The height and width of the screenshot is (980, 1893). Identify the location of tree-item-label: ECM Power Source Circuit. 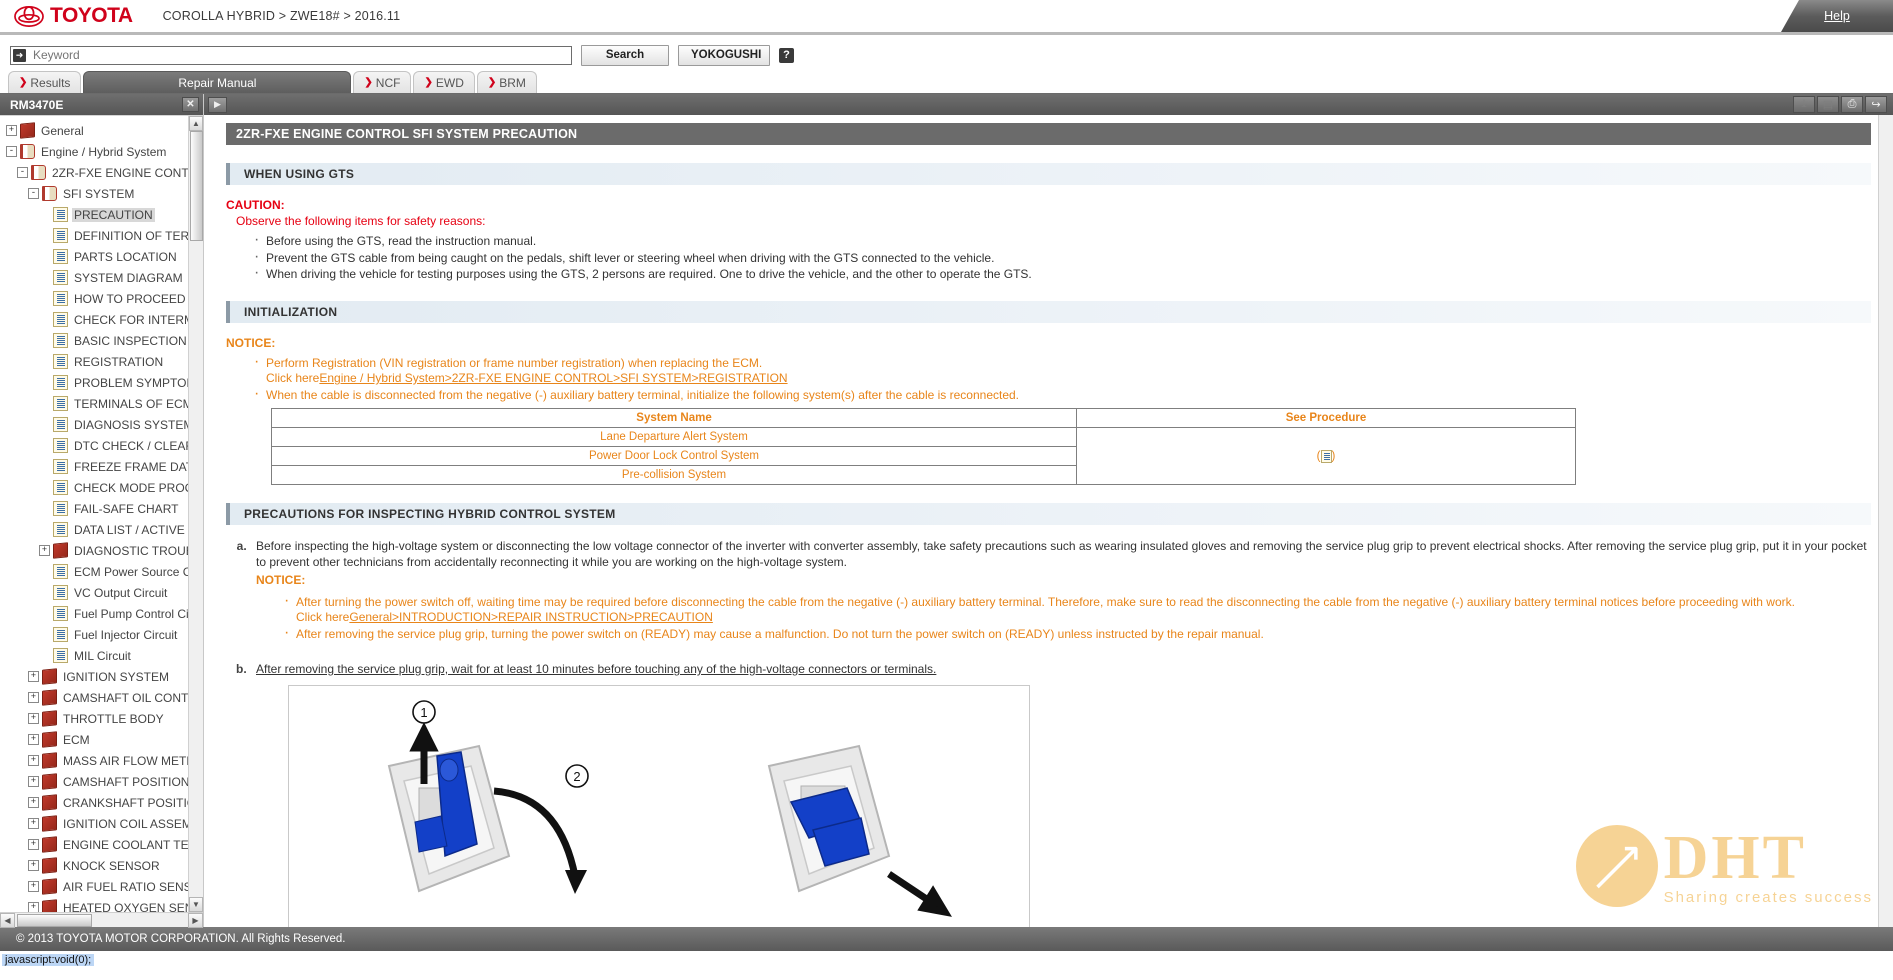
(138, 571).